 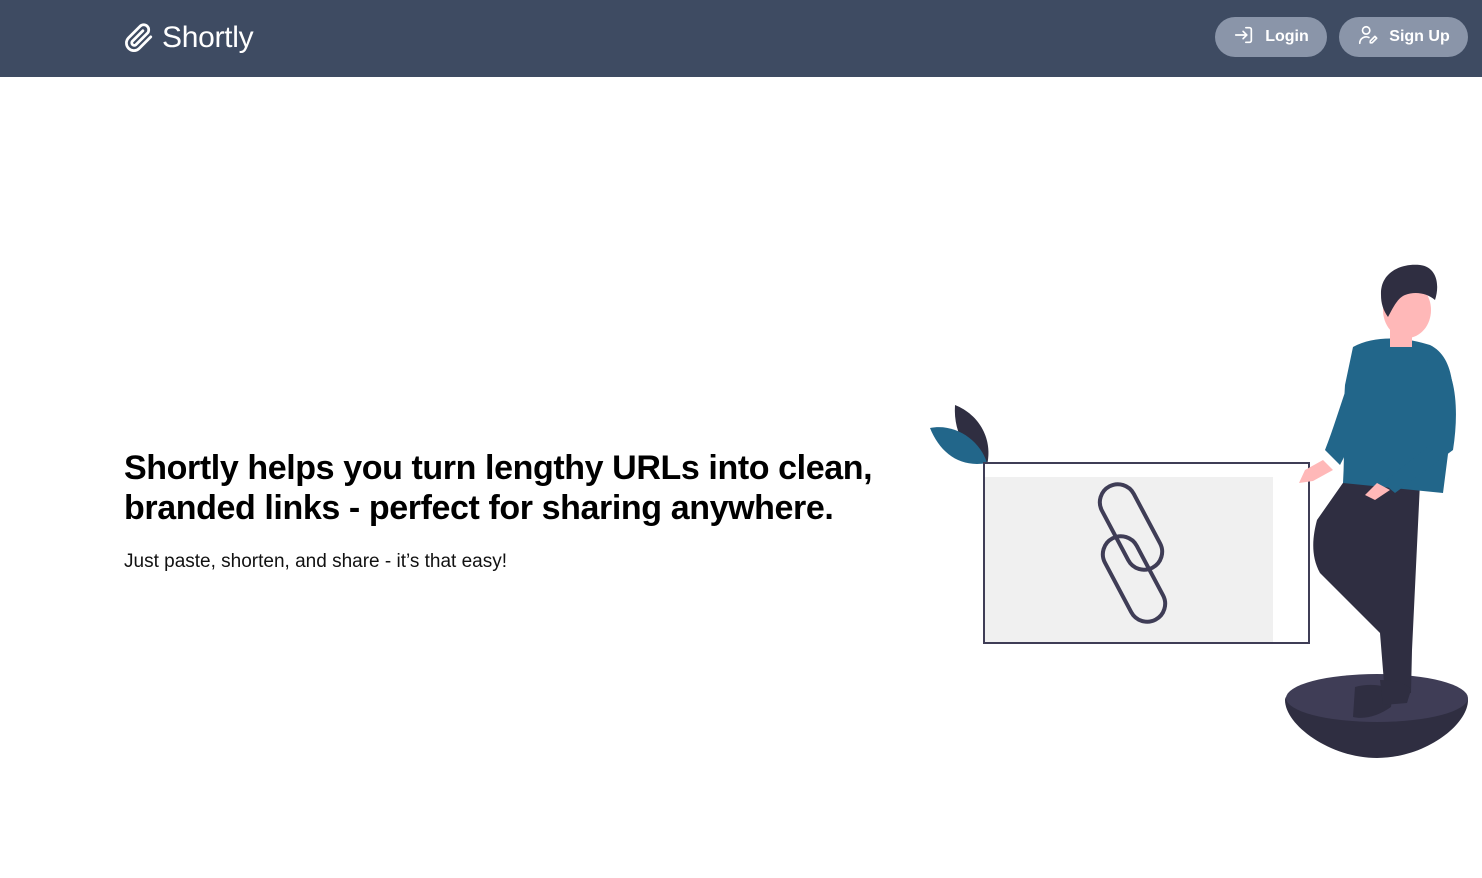 What do you see at coordinates (1287, 36) in the screenshot?
I see `login-label: Login` at bounding box center [1287, 36].